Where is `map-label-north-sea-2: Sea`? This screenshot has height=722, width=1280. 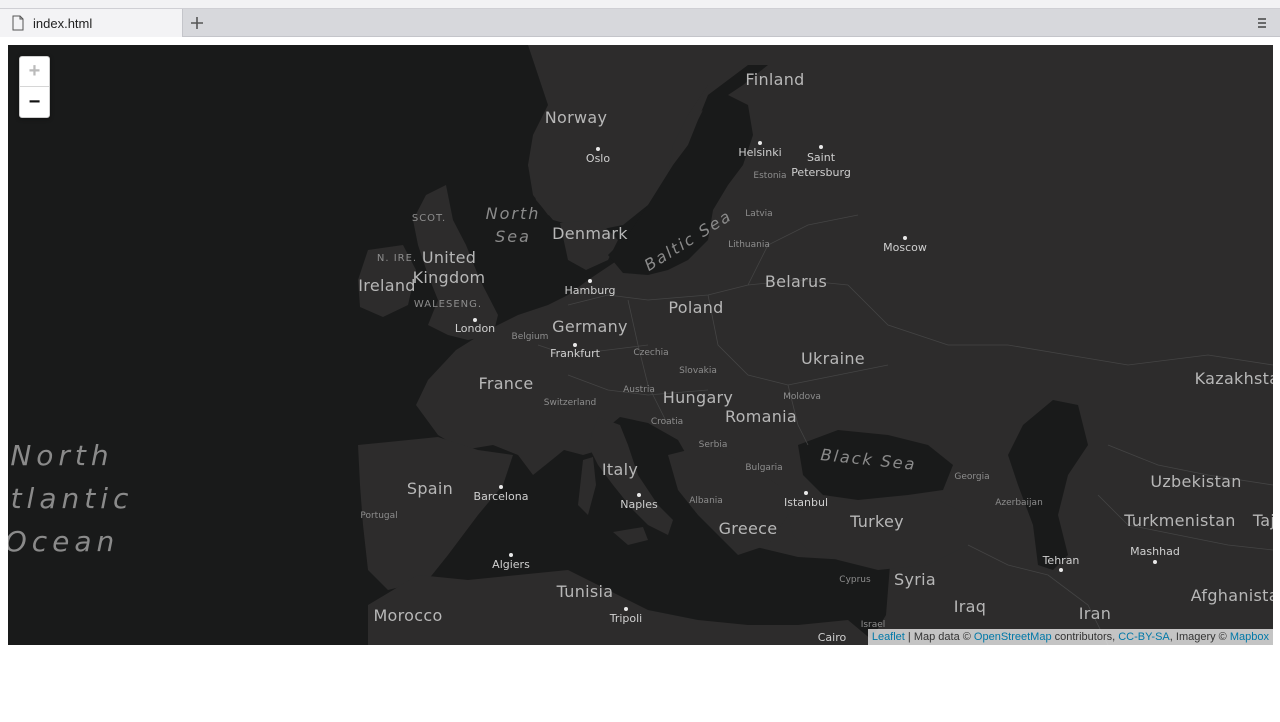 map-label-north-sea-2: Sea is located at coordinates (513, 236).